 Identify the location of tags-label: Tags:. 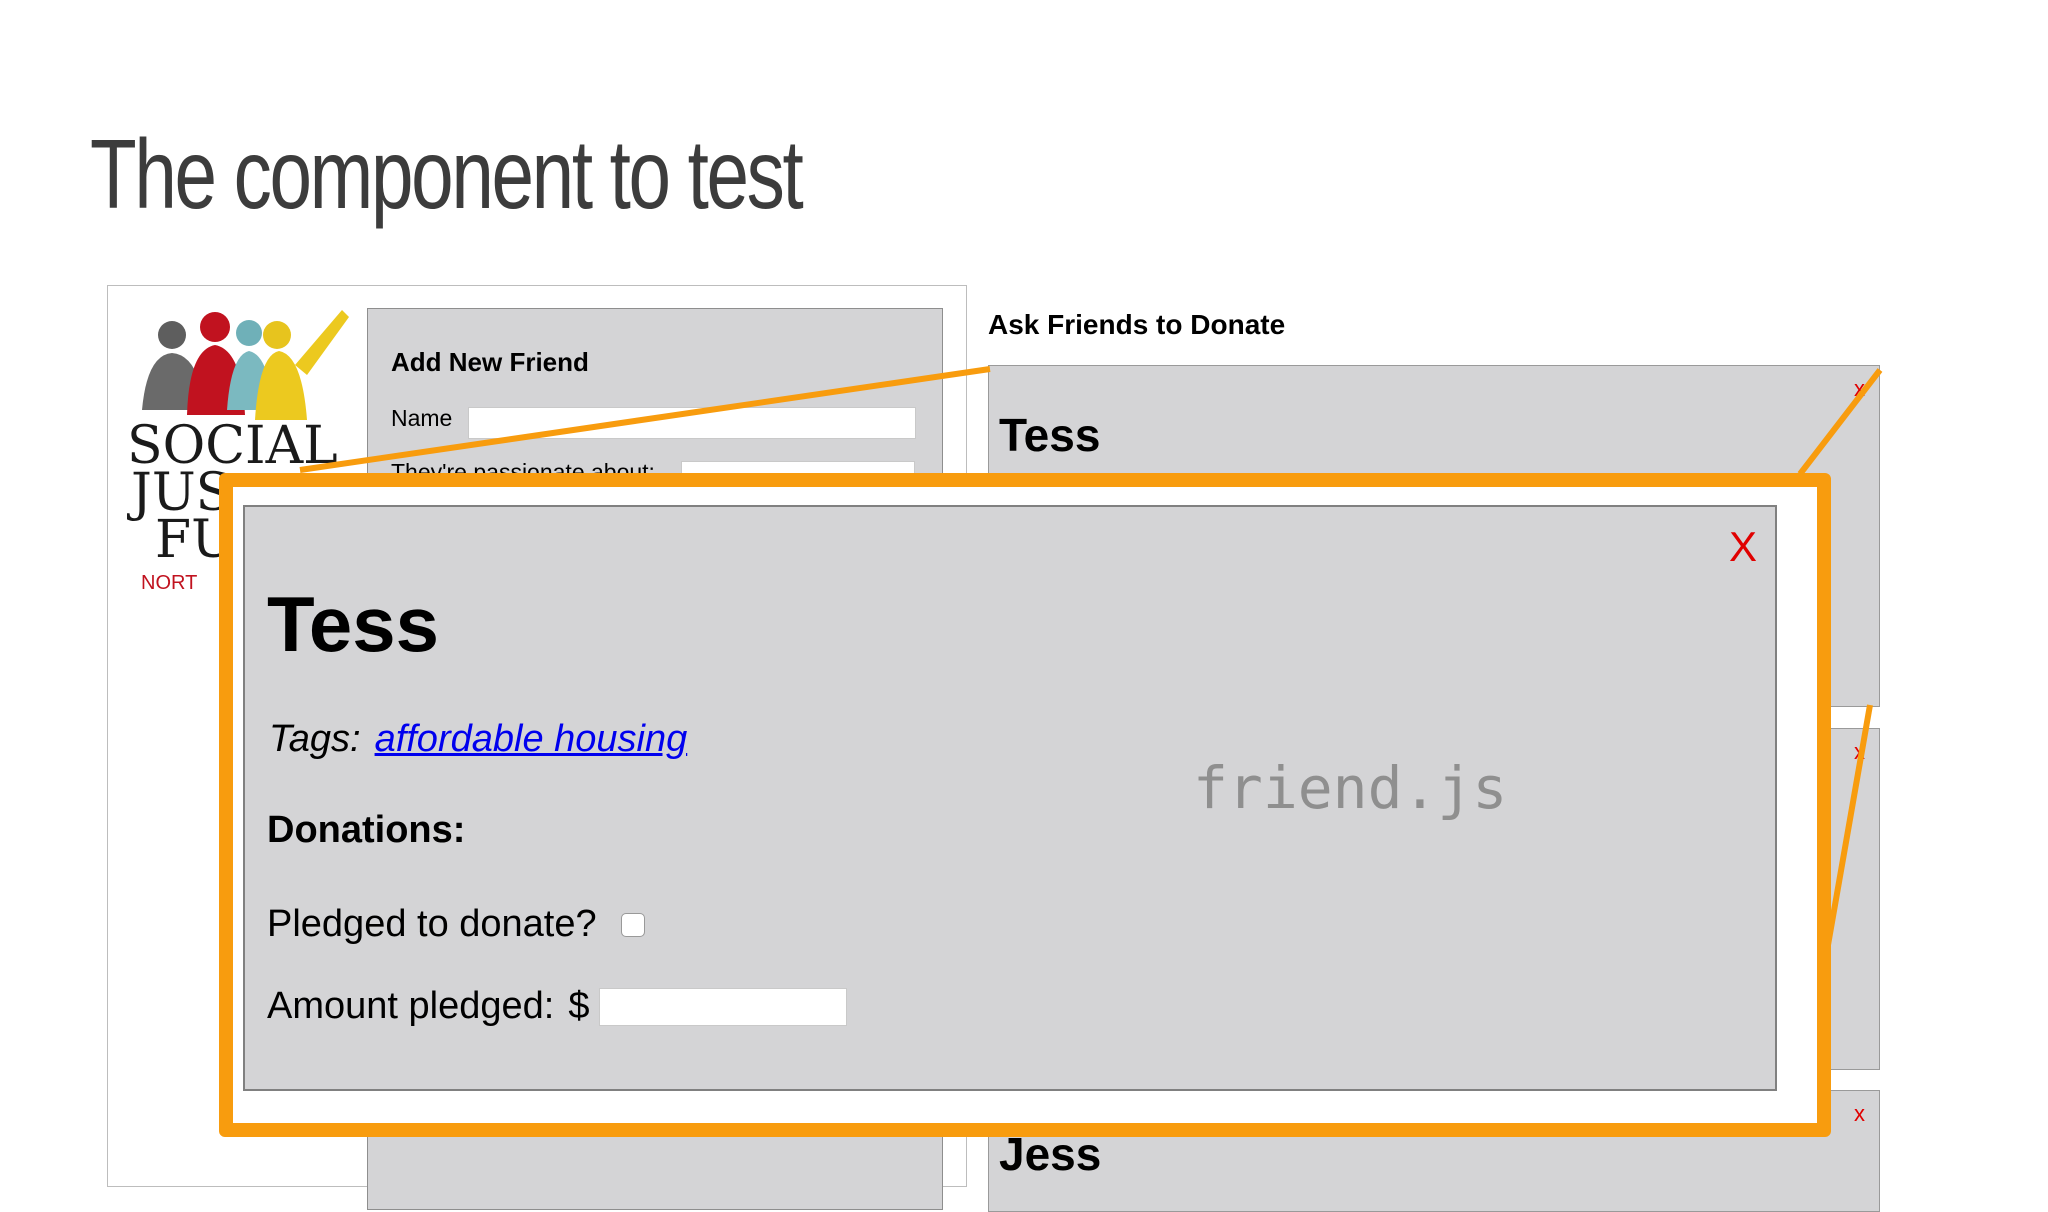
(315, 739).